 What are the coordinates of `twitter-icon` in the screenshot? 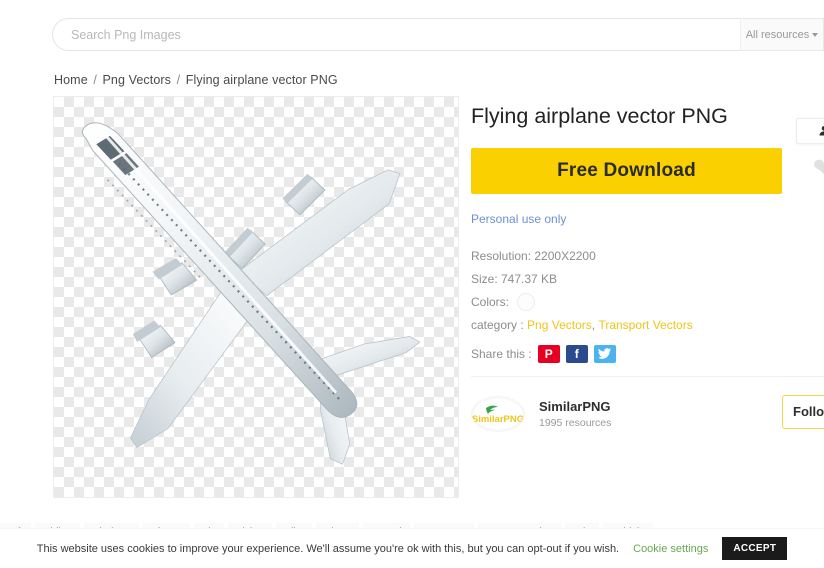 It's located at (604, 353).